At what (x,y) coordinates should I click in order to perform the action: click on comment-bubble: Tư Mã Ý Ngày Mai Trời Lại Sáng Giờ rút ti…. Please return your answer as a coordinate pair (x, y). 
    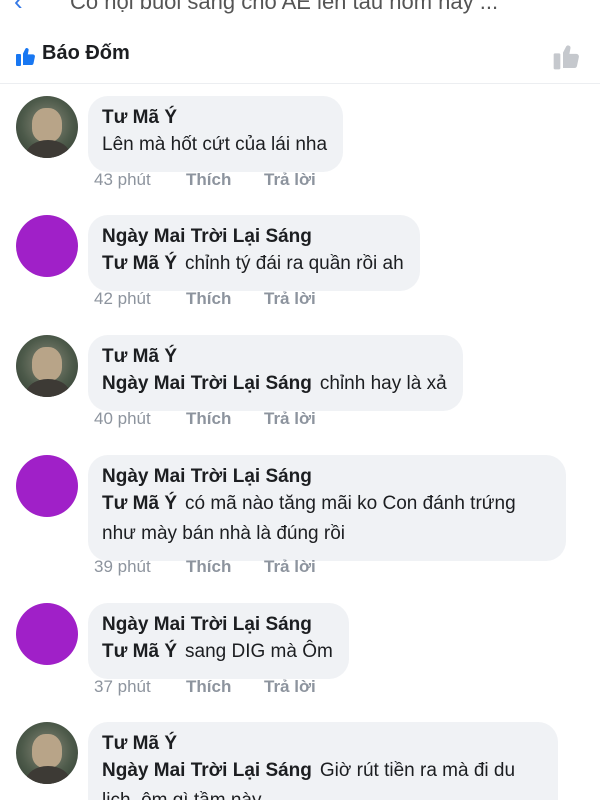
    Looking at the image, I should click on (323, 761).